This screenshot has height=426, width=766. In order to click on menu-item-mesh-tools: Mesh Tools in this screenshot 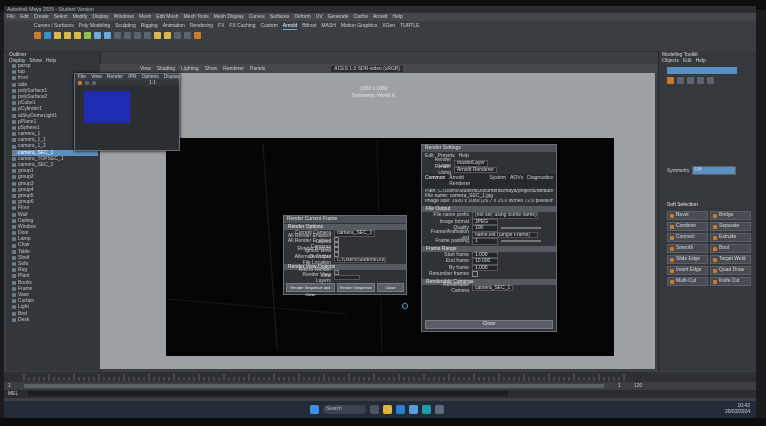, I will do `click(196, 17)`.